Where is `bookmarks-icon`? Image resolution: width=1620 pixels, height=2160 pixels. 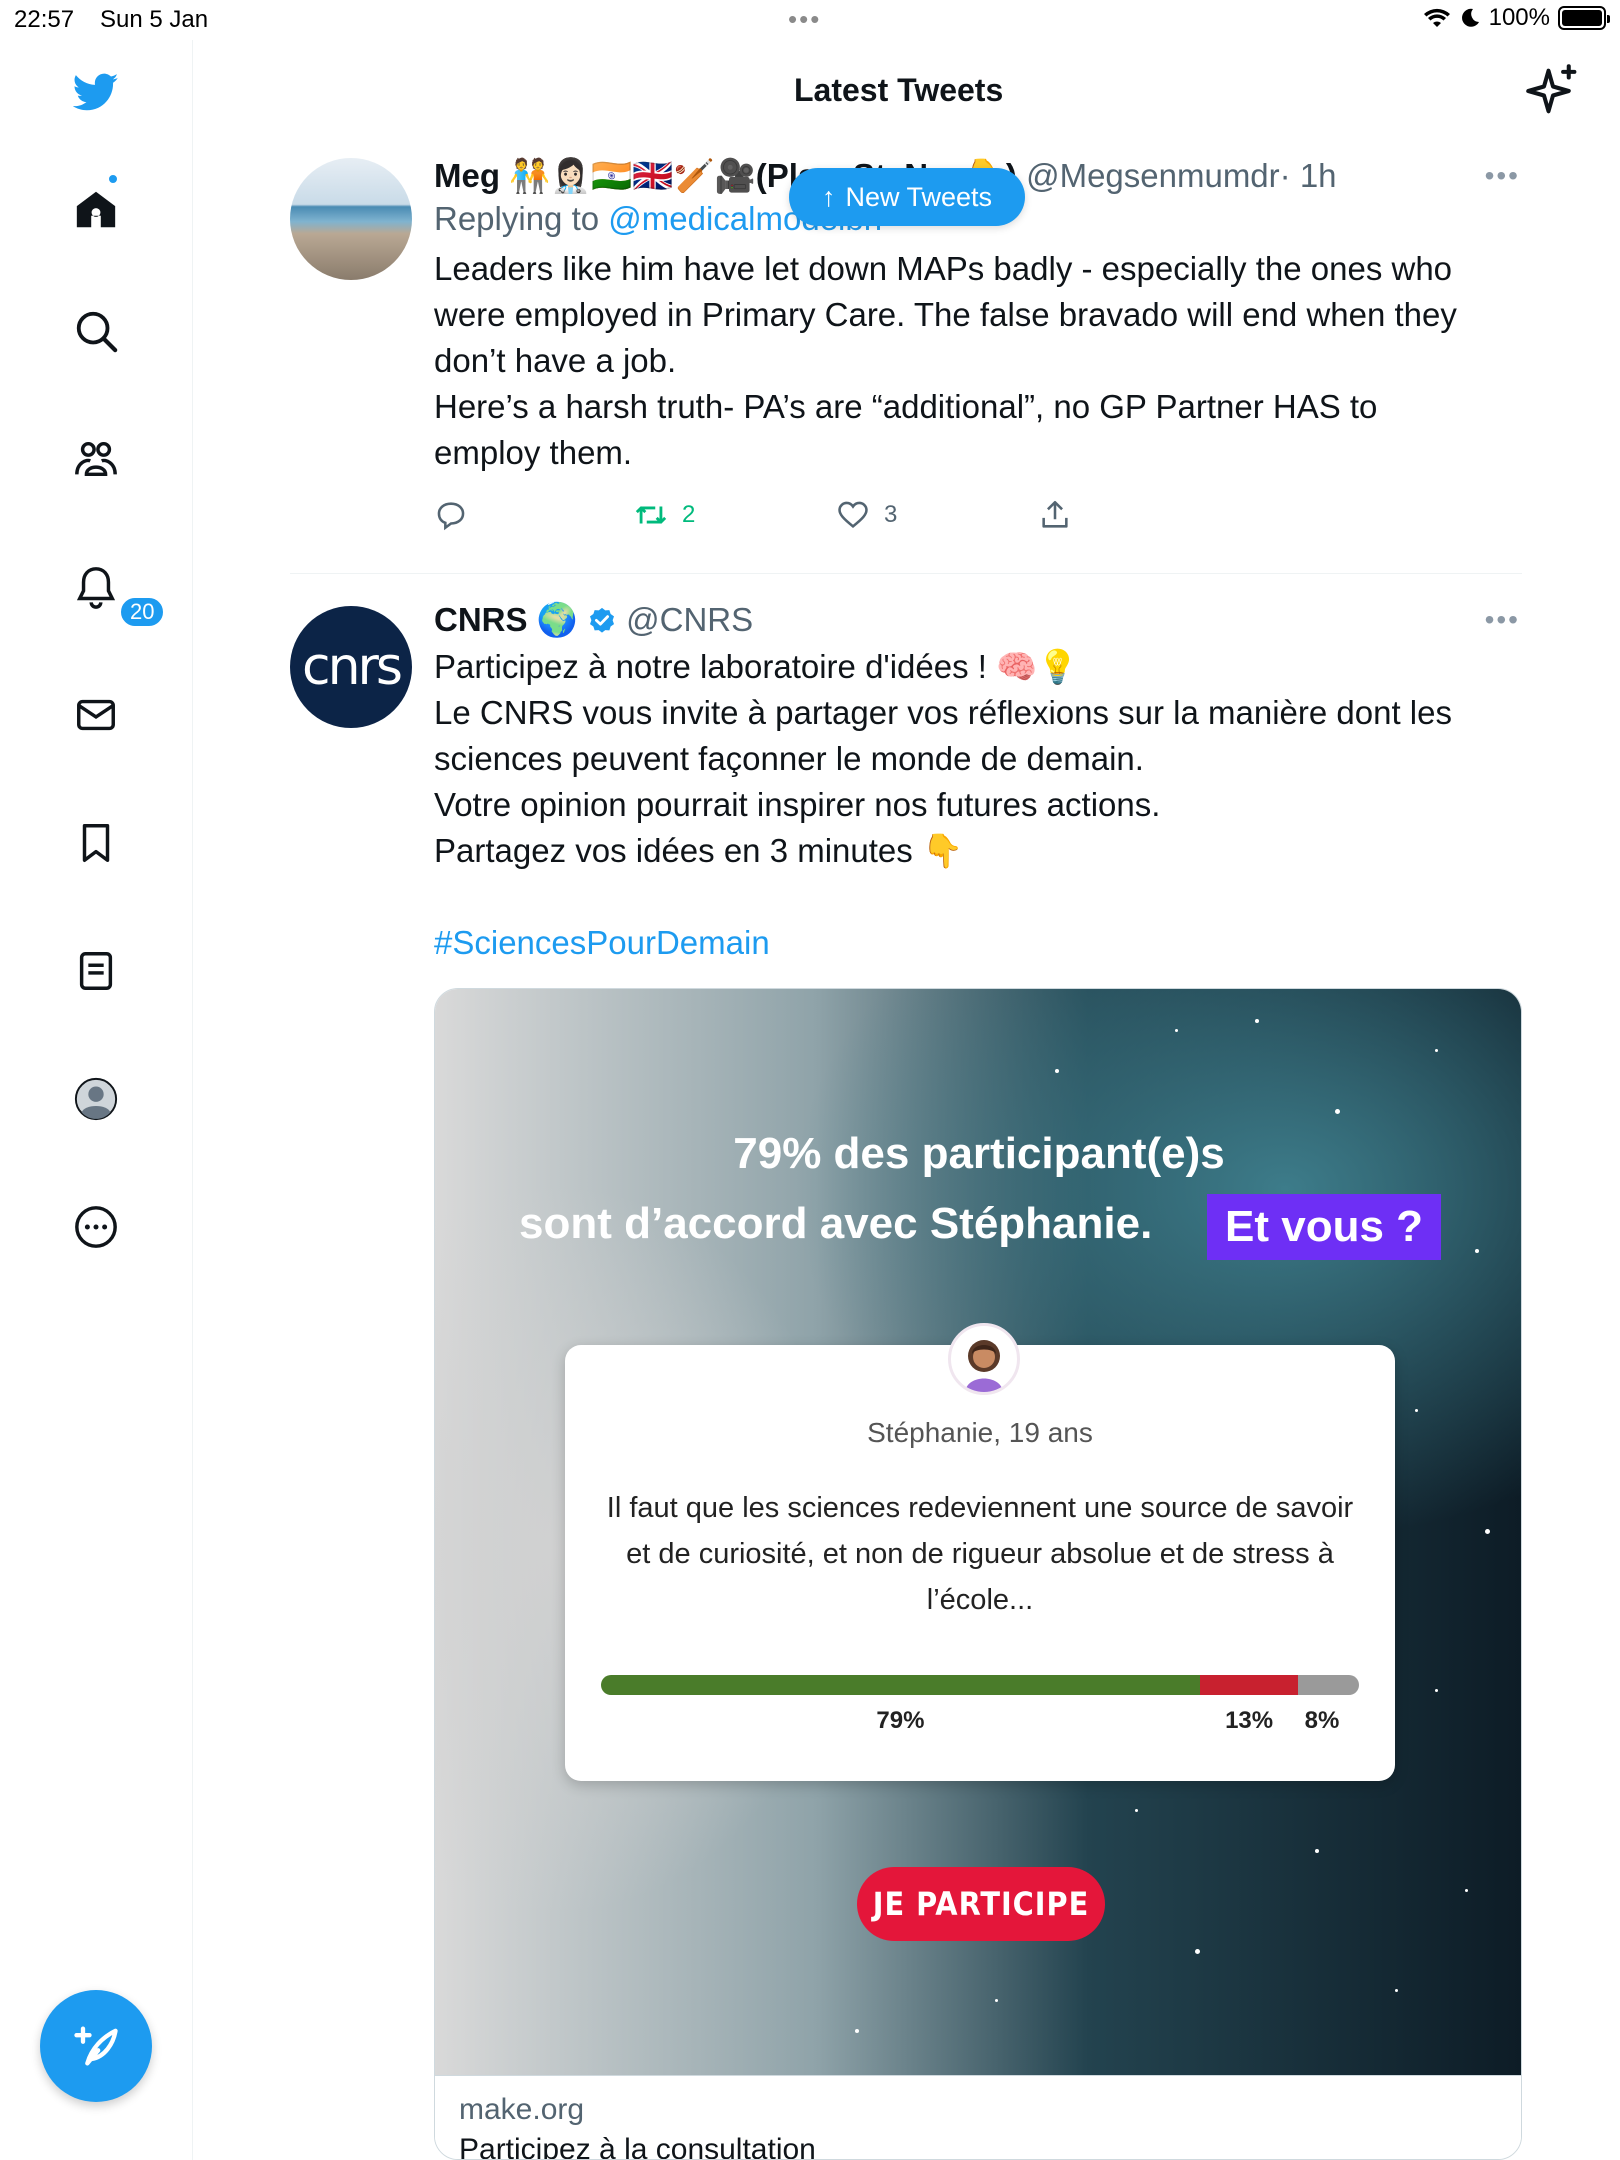 bookmarks-icon is located at coordinates (96, 843).